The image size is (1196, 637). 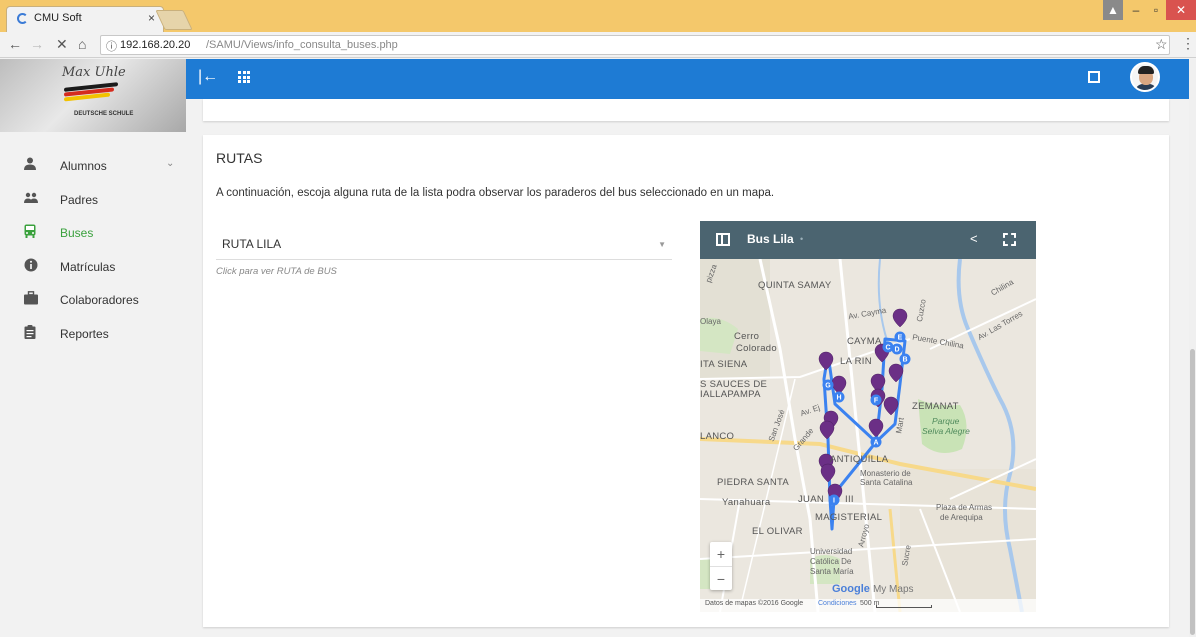 I want to click on chevron-down-icon: ⌄, so click(x=170, y=163).